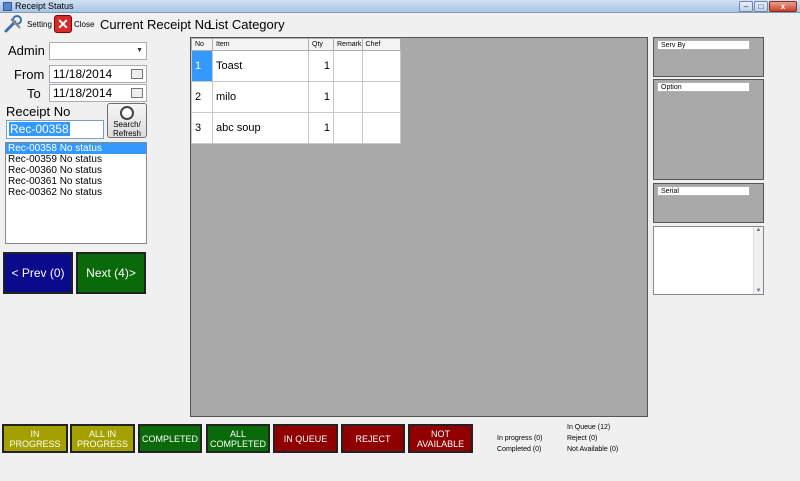 The height and width of the screenshot is (481, 800). I want to click on notes-textarea: ▲ ▼, so click(708, 260).